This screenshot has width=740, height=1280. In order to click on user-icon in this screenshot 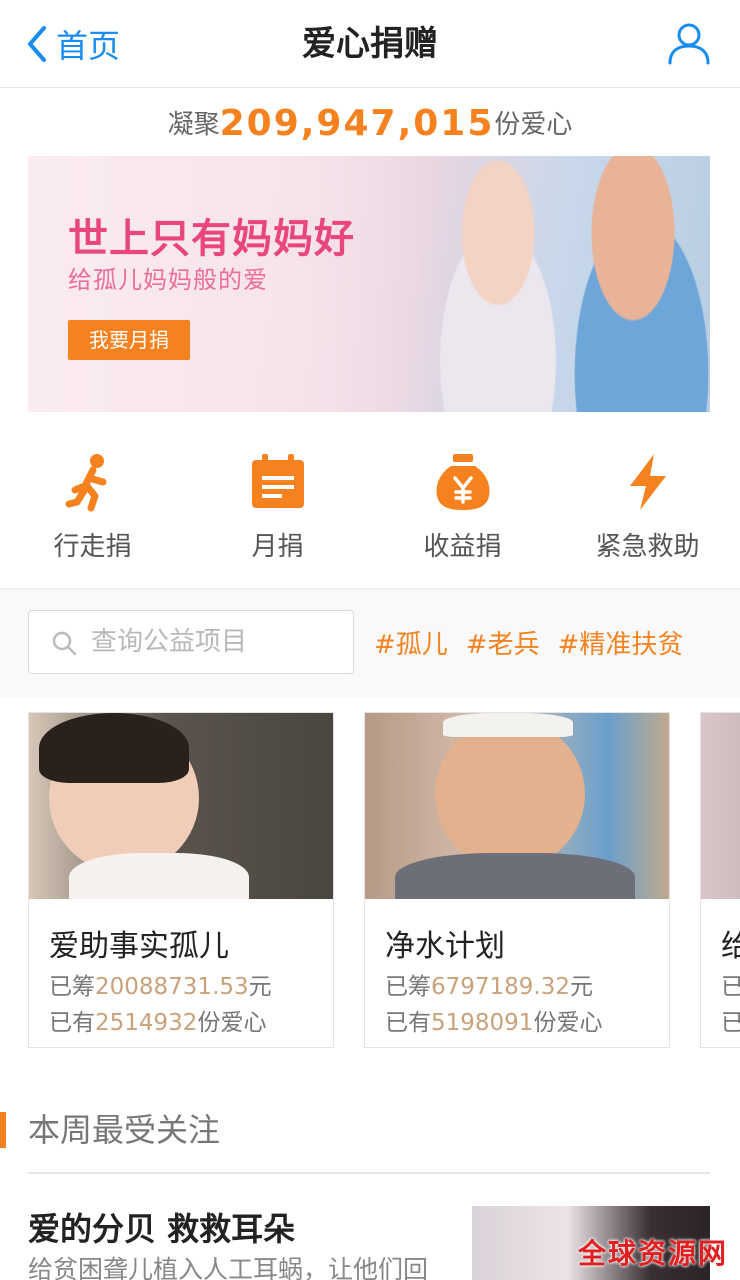, I will do `click(689, 43)`.